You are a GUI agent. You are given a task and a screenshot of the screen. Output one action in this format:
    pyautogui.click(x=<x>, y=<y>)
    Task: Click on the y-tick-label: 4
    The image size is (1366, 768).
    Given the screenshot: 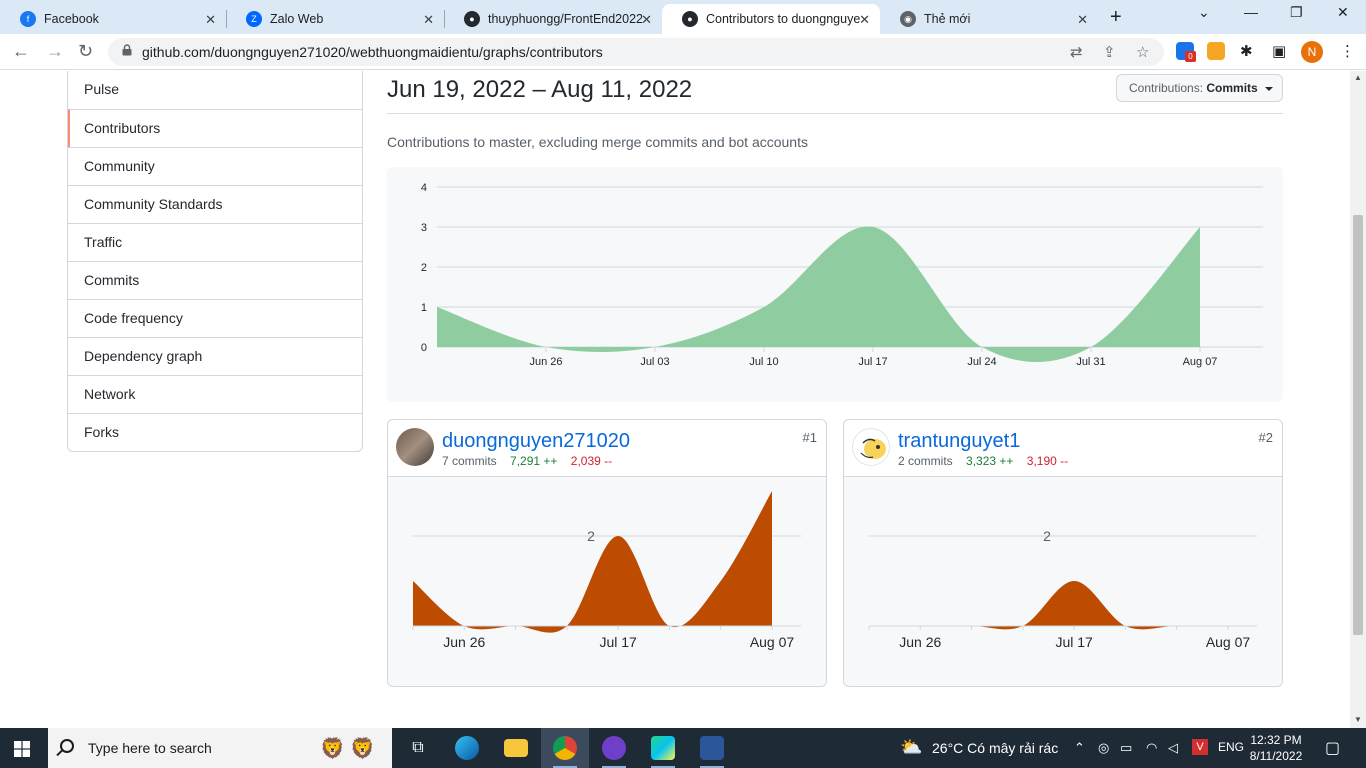 What is the action you would take?
    pyautogui.click(x=424, y=188)
    